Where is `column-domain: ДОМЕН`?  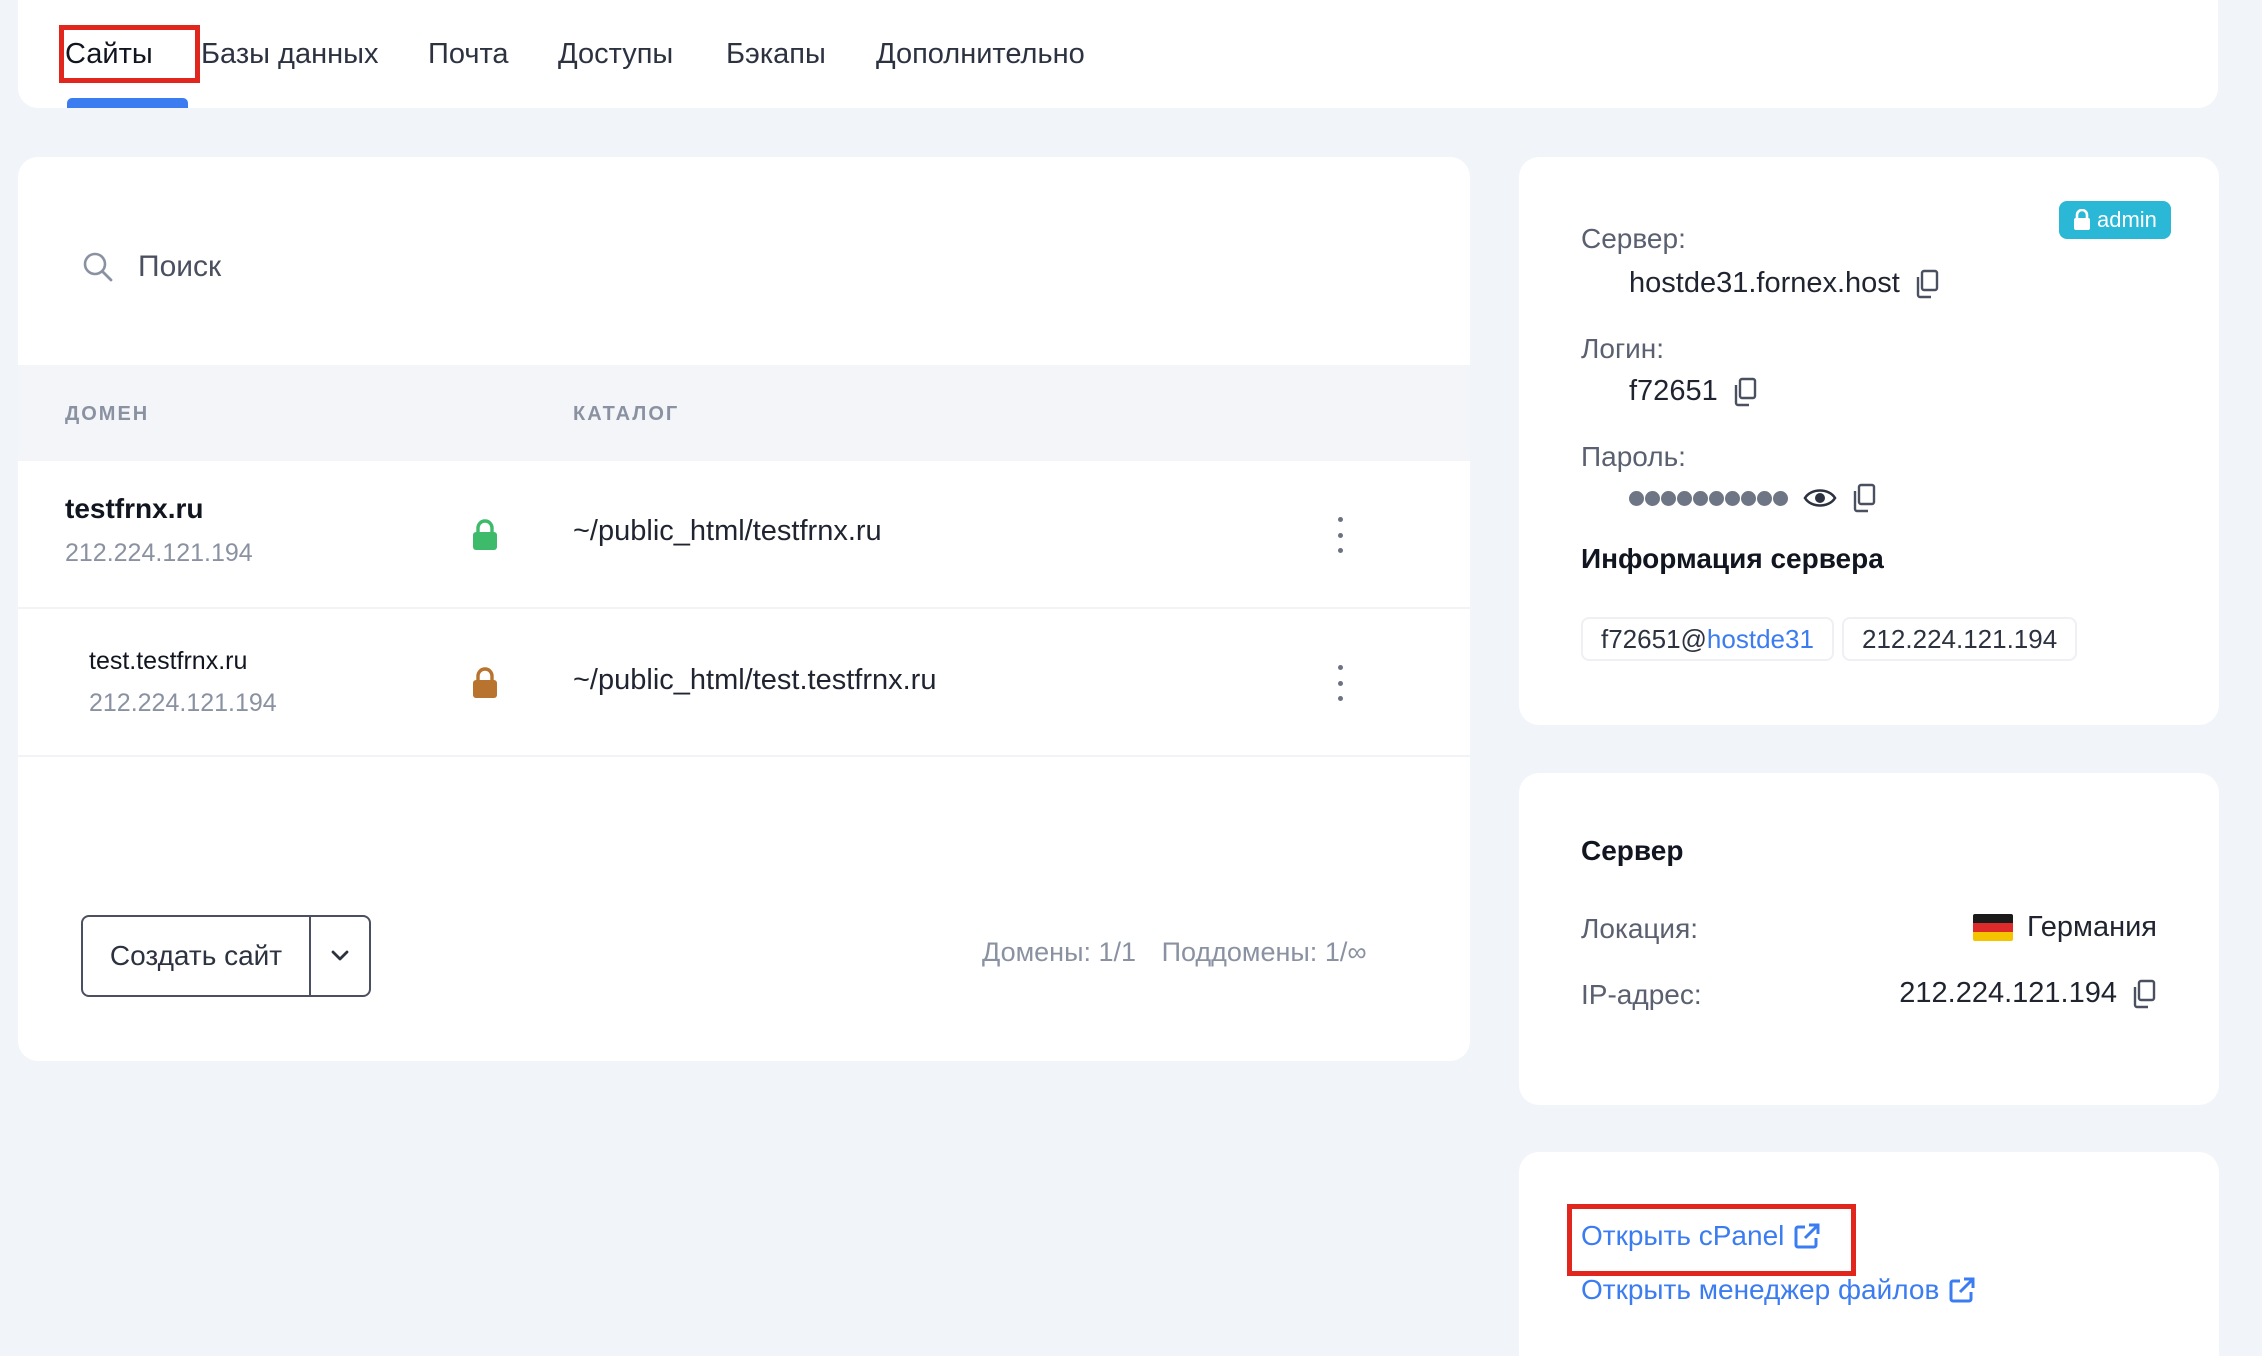
column-domain: ДОМЕН is located at coordinates (107, 414).